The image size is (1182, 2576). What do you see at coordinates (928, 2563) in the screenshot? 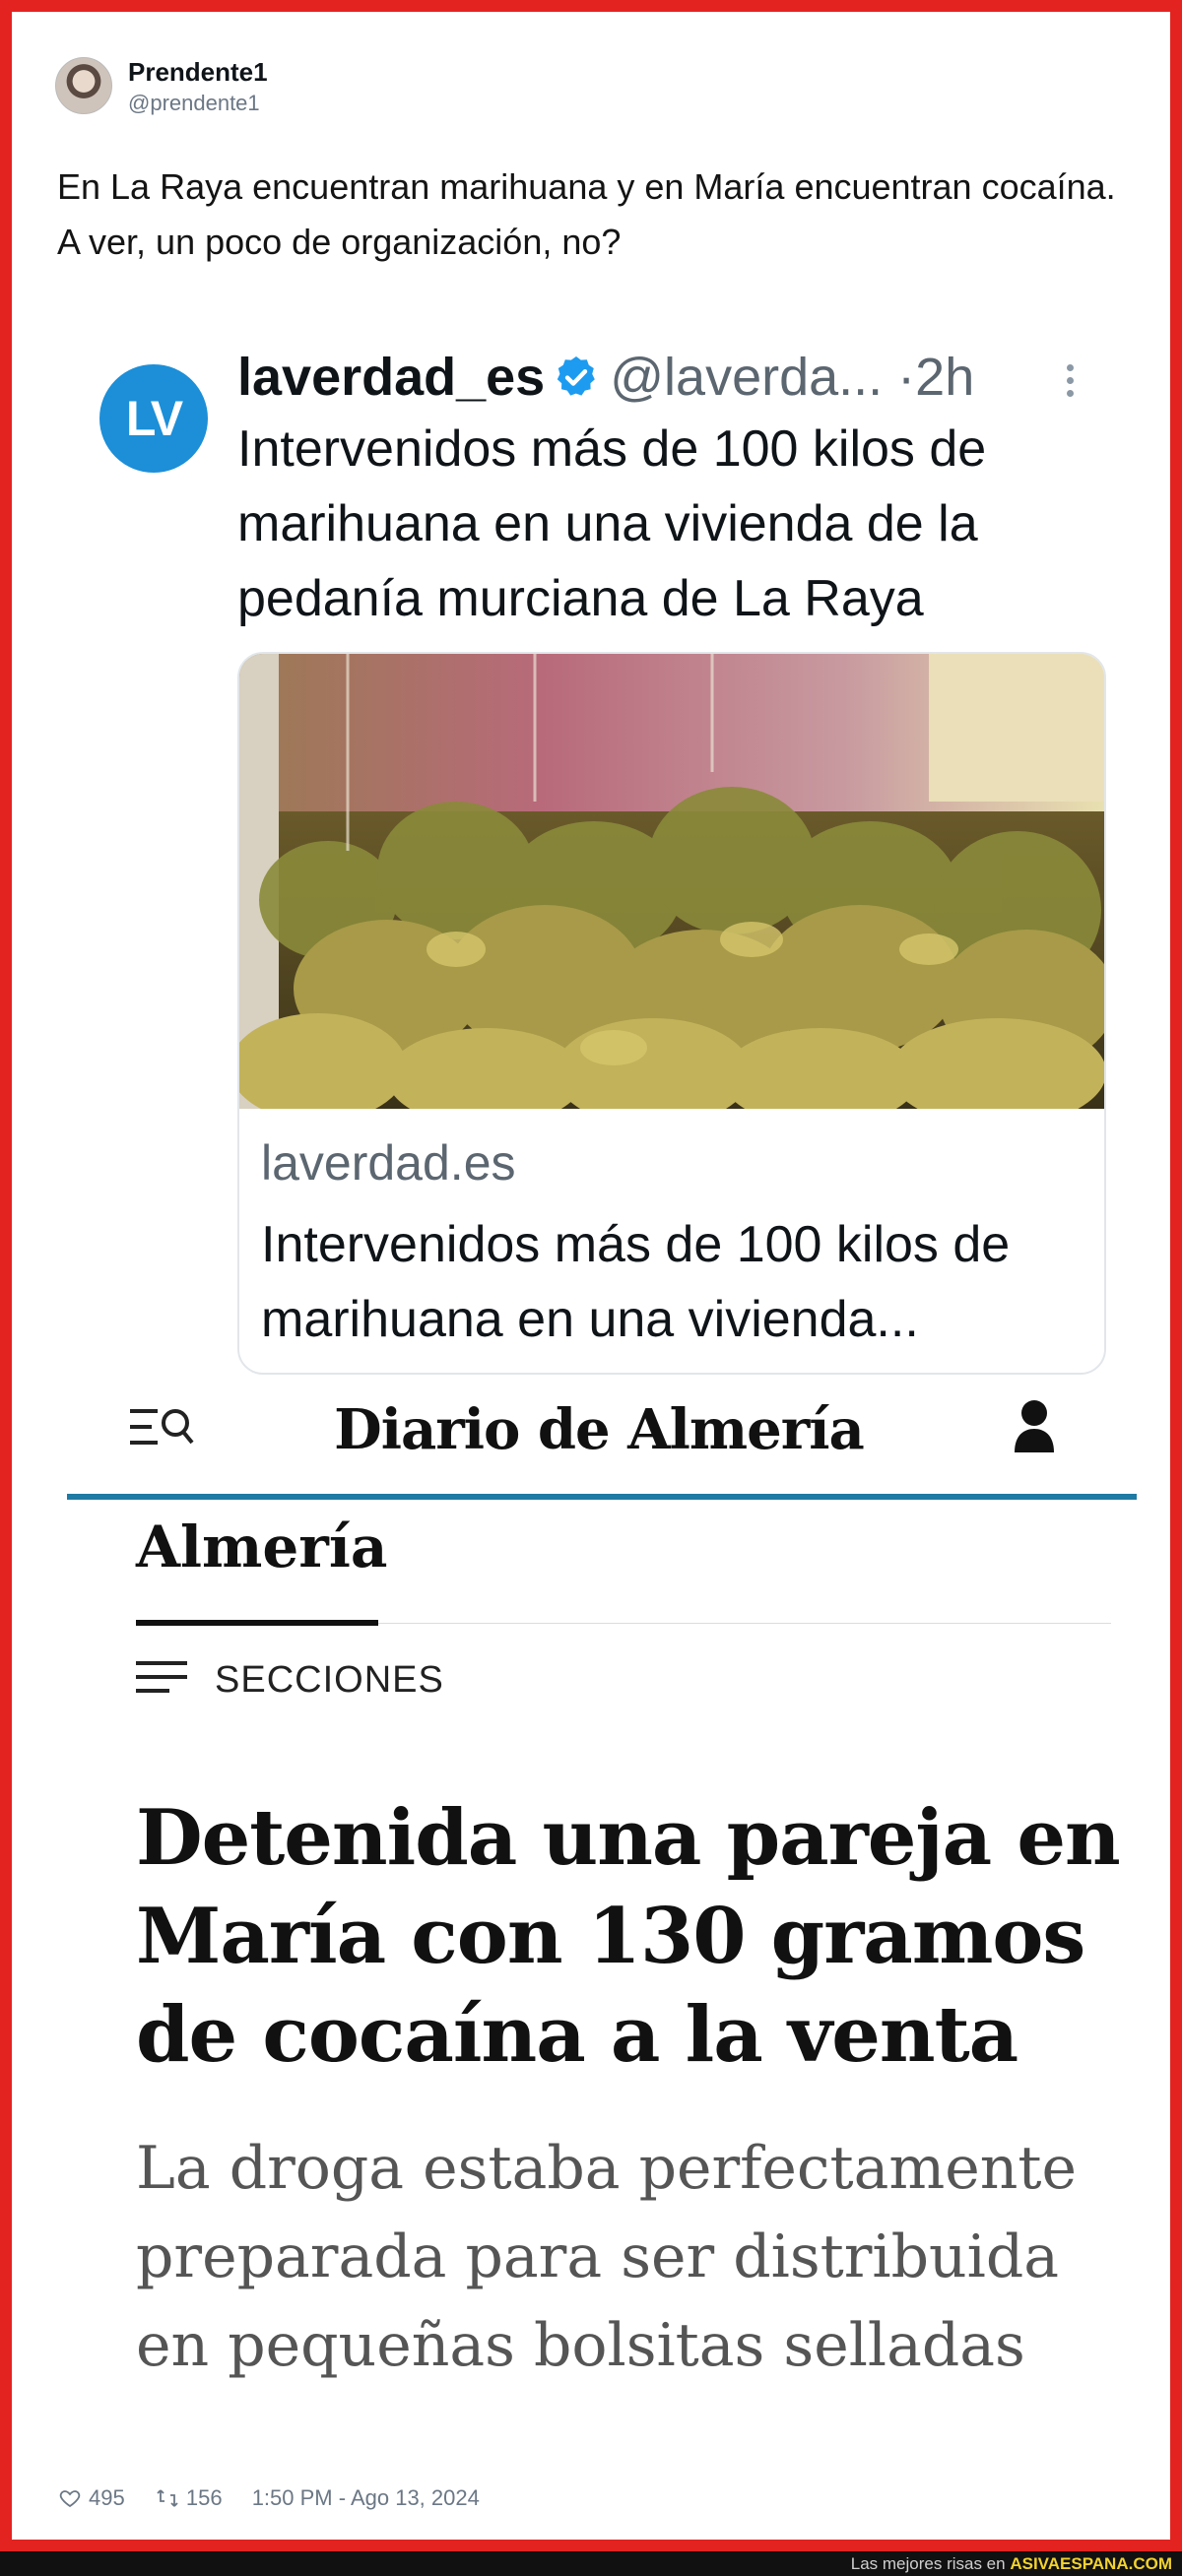
I see `watermark-prefix: Las mejores risas en` at bounding box center [928, 2563].